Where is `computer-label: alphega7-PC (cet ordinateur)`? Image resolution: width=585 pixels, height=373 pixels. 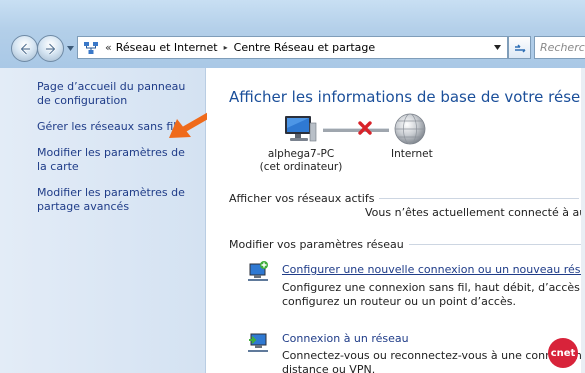
computer-label: alphega7-PC (cet ordinateur) is located at coordinates (301, 161).